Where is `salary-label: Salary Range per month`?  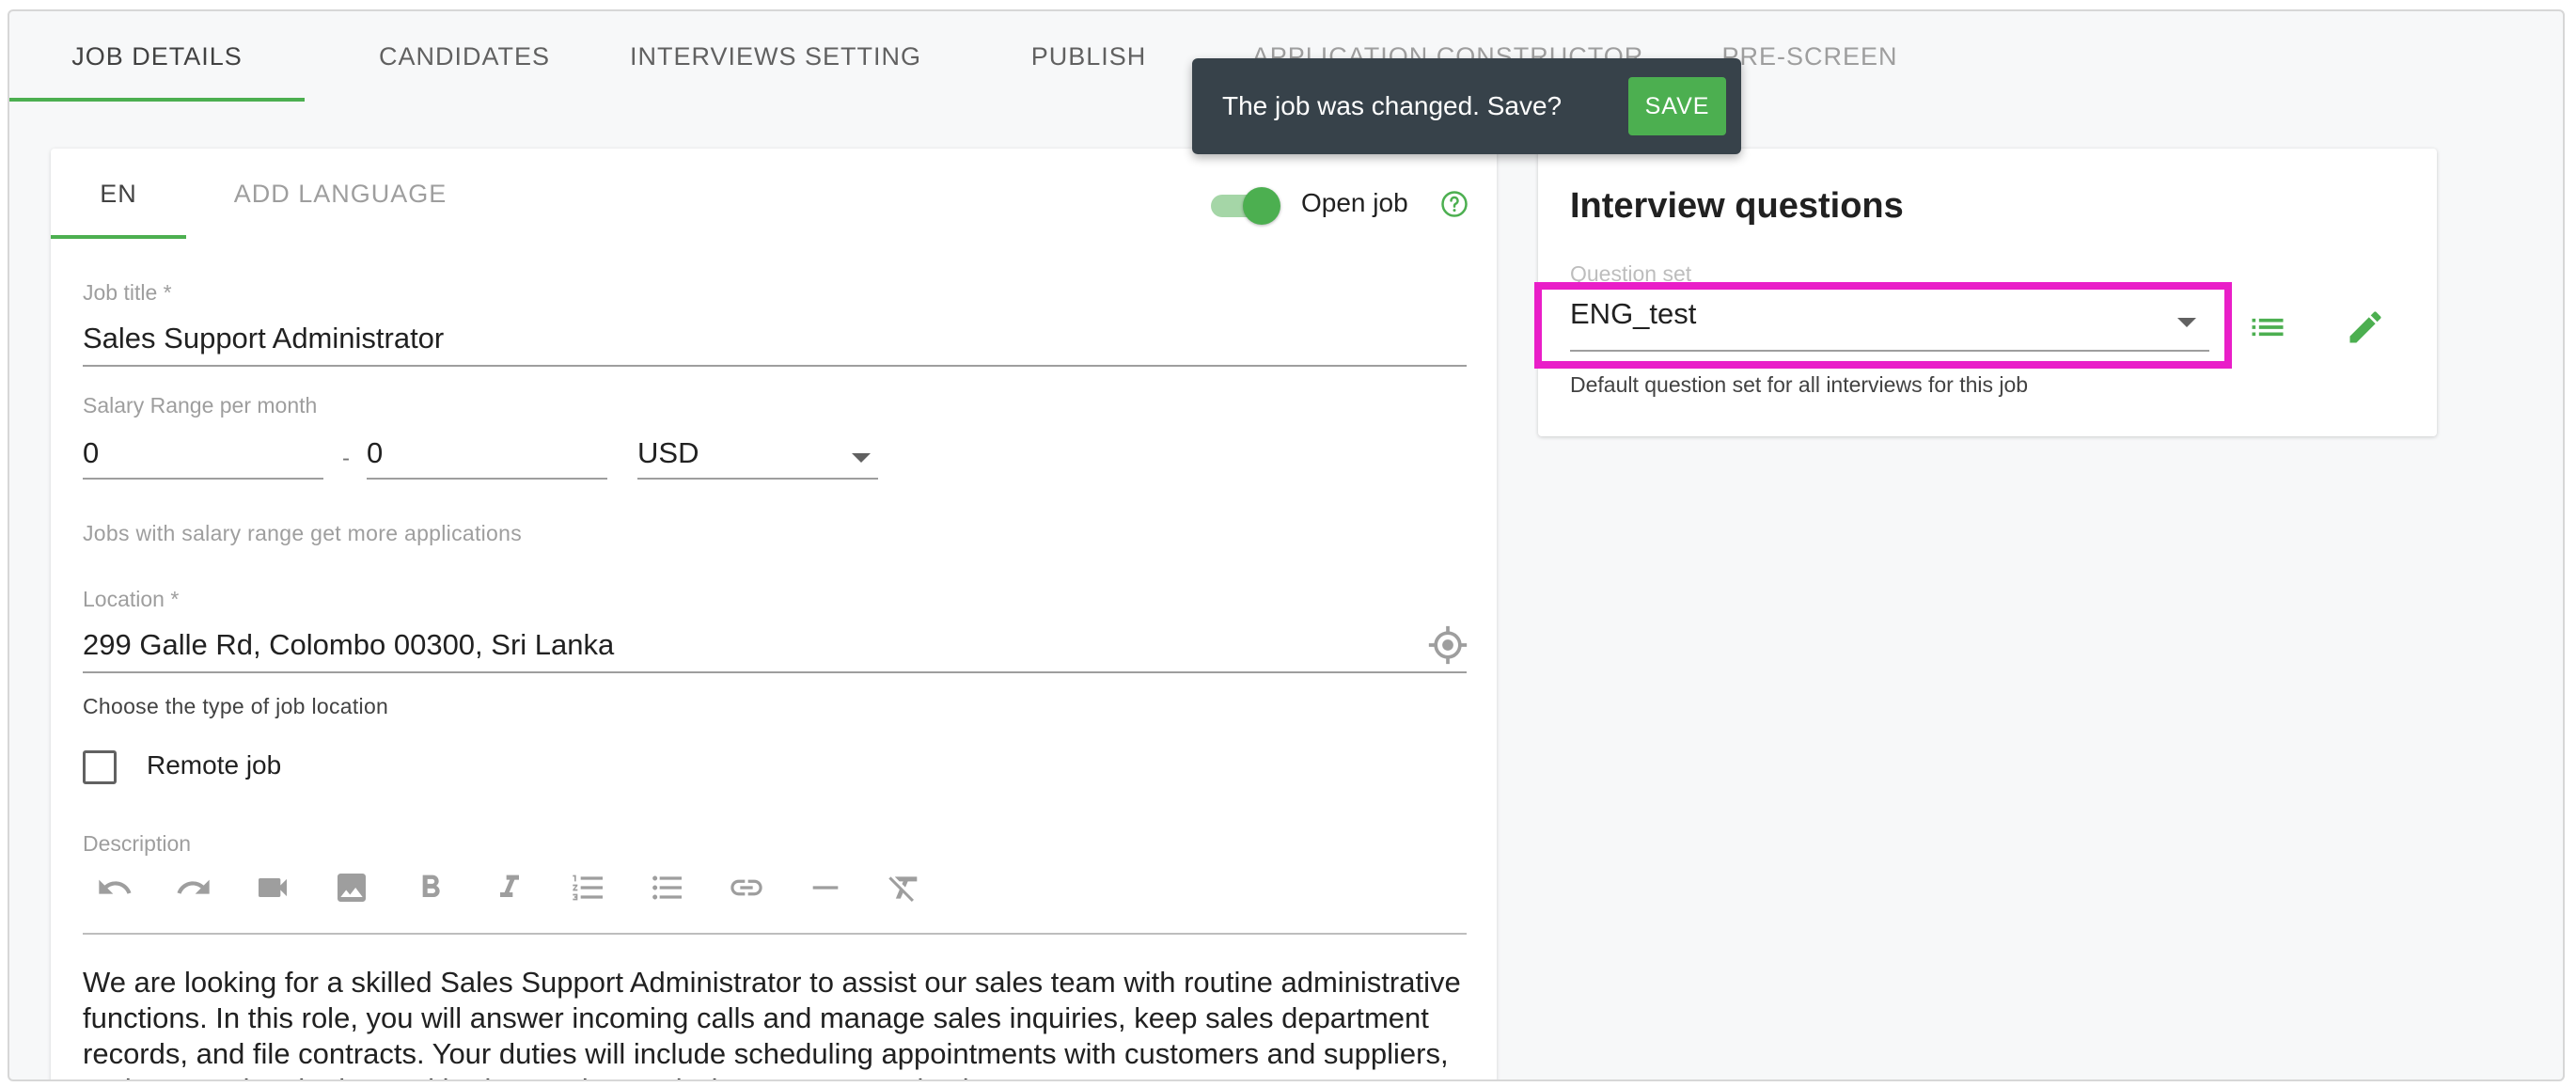
salary-label: Salary Range per month is located at coordinates (201, 405).